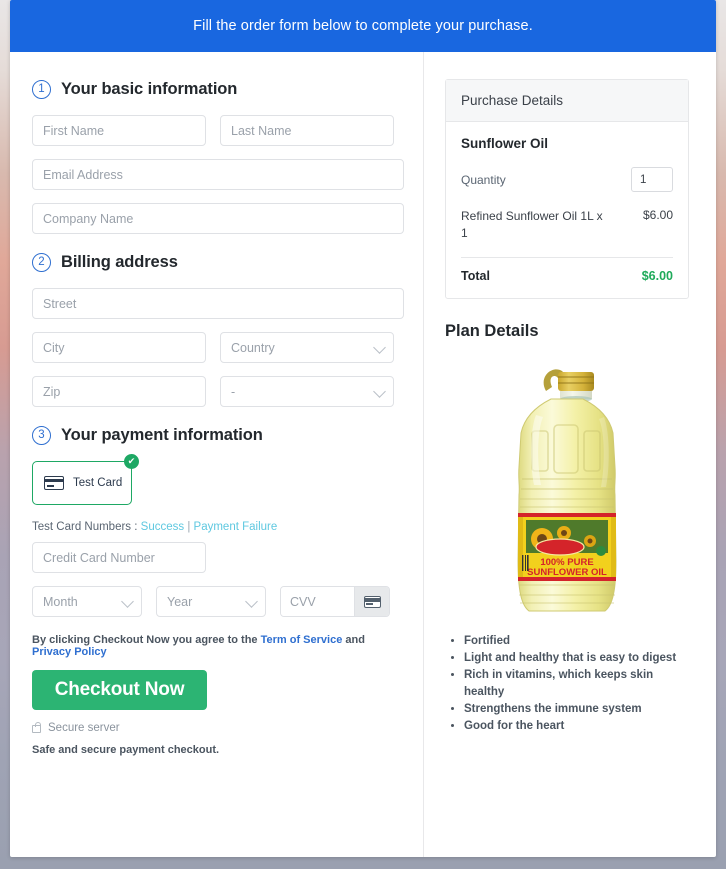 The height and width of the screenshot is (869, 726). I want to click on month-select, so click(87, 601).